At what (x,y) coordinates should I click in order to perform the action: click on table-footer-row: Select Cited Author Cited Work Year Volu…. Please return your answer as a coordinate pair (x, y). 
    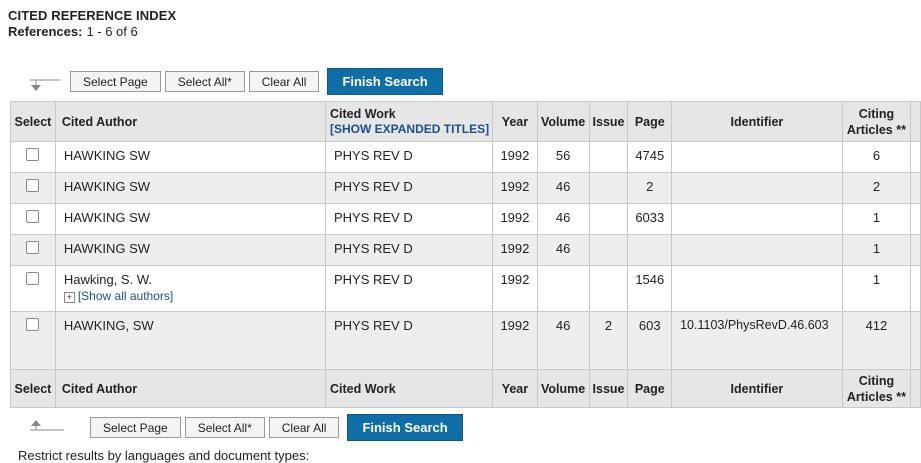
    Looking at the image, I should click on (465, 388).